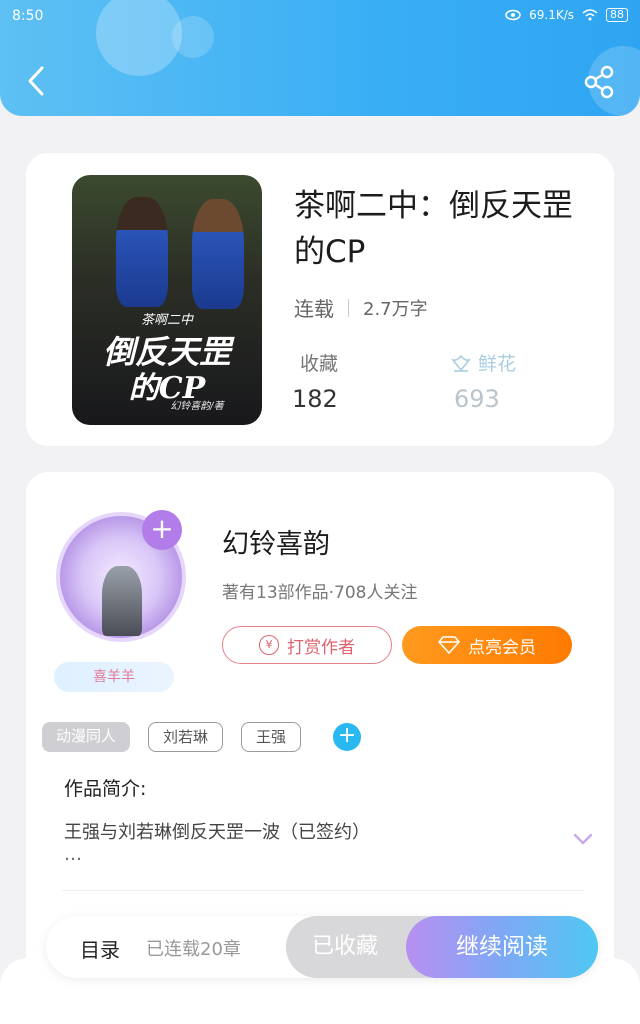 Image resolution: width=640 pixels, height=1024 pixels. I want to click on follow-plus-button: +, so click(162, 530).